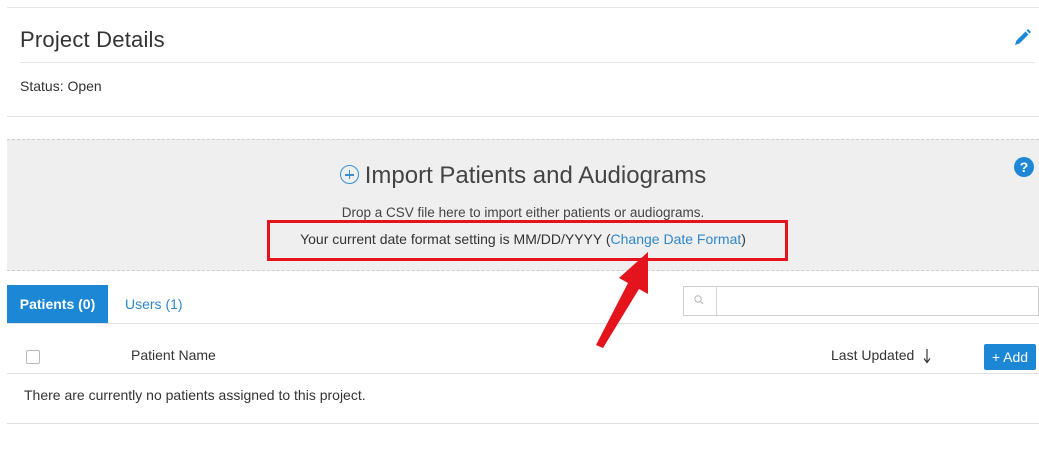  I want to click on tab-users: Users (1), so click(154, 304).